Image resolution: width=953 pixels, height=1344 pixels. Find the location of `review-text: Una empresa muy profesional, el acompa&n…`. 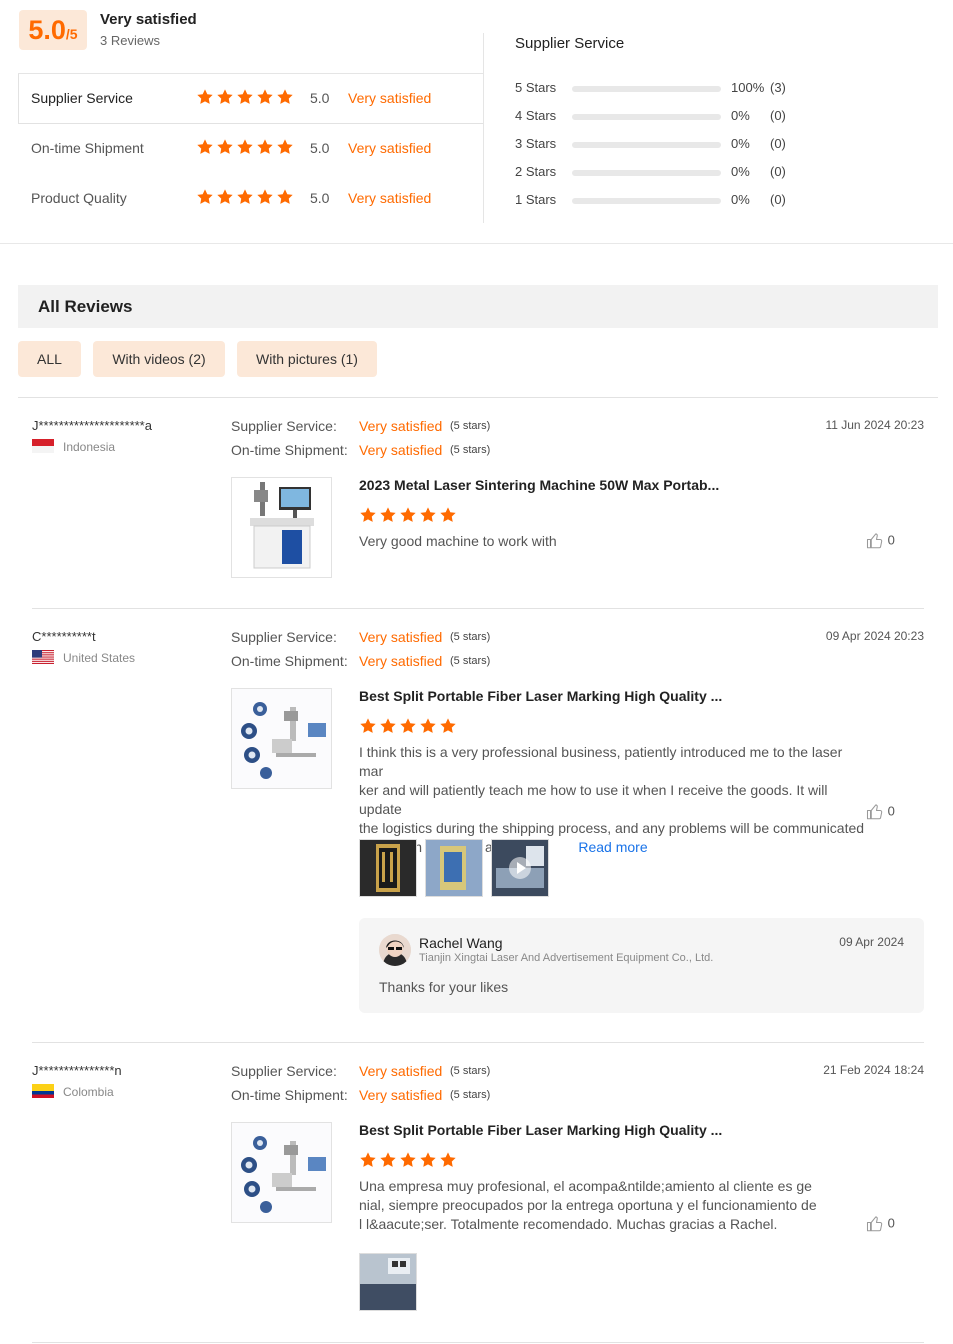

review-text: Una empresa muy profesional, el acompa&n… is located at coordinates (614, 1205).